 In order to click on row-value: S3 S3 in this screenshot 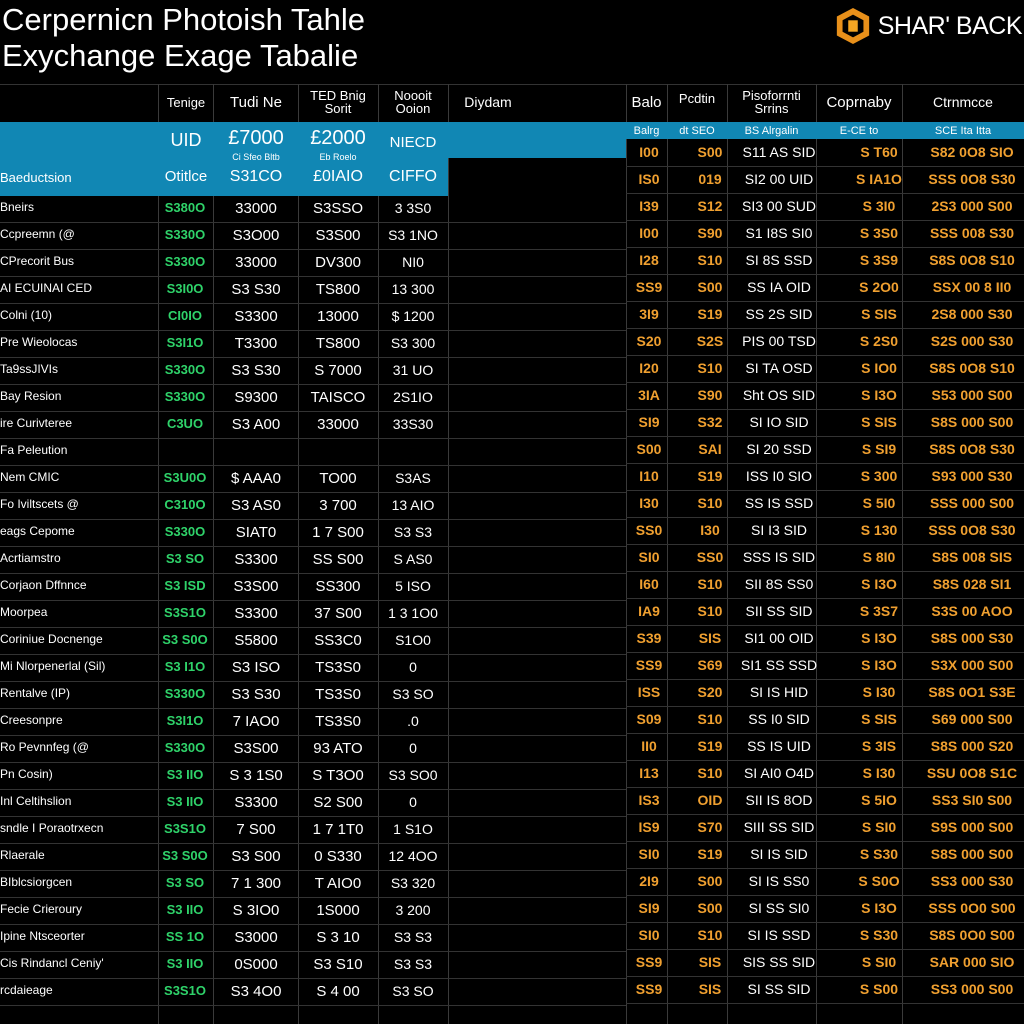, I will do `click(413, 964)`.